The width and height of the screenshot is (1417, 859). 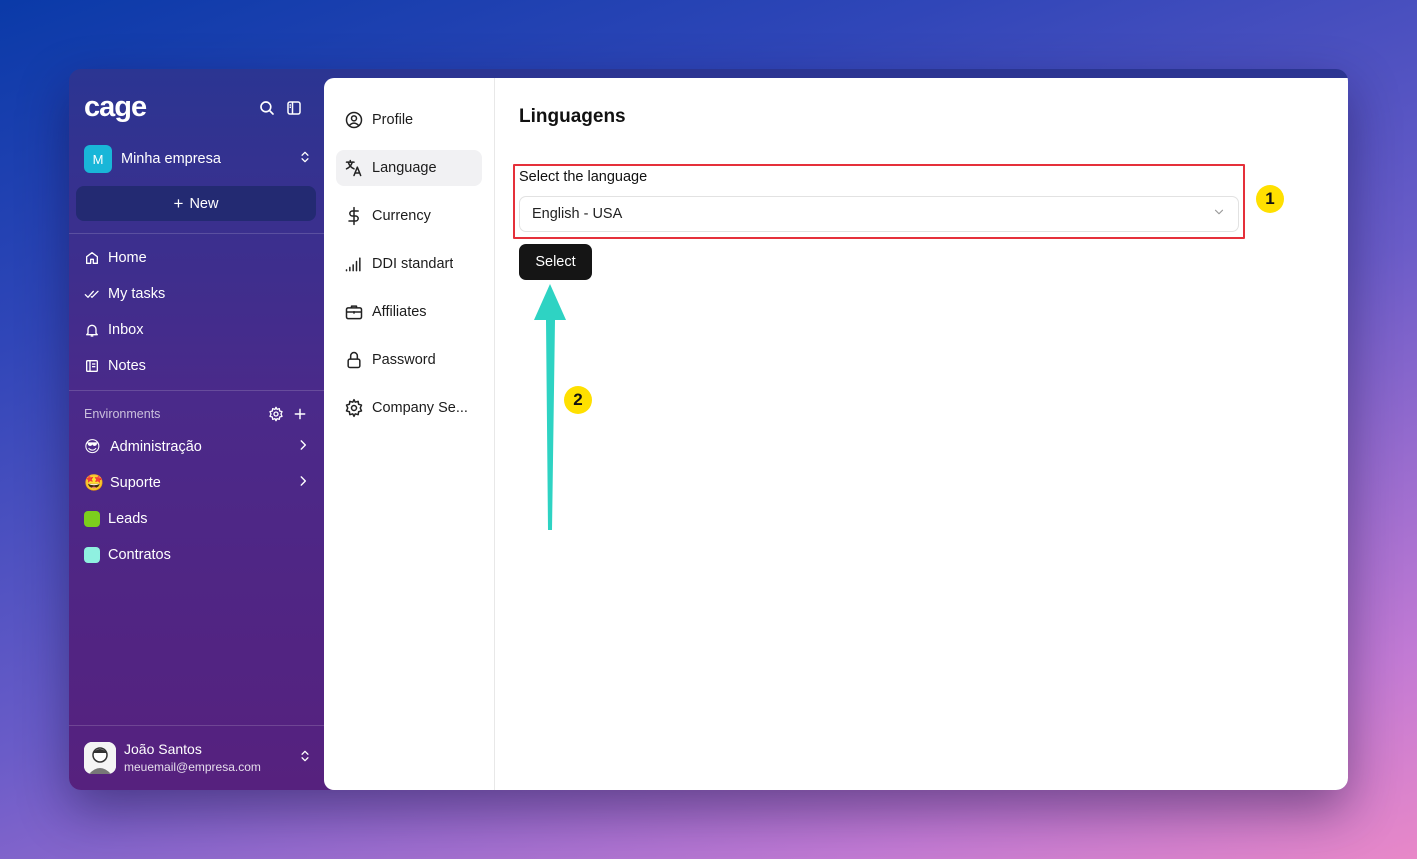 What do you see at coordinates (127, 258) in the screenshot?
I see `nav-label: Home` at bounding box center [127, 258].